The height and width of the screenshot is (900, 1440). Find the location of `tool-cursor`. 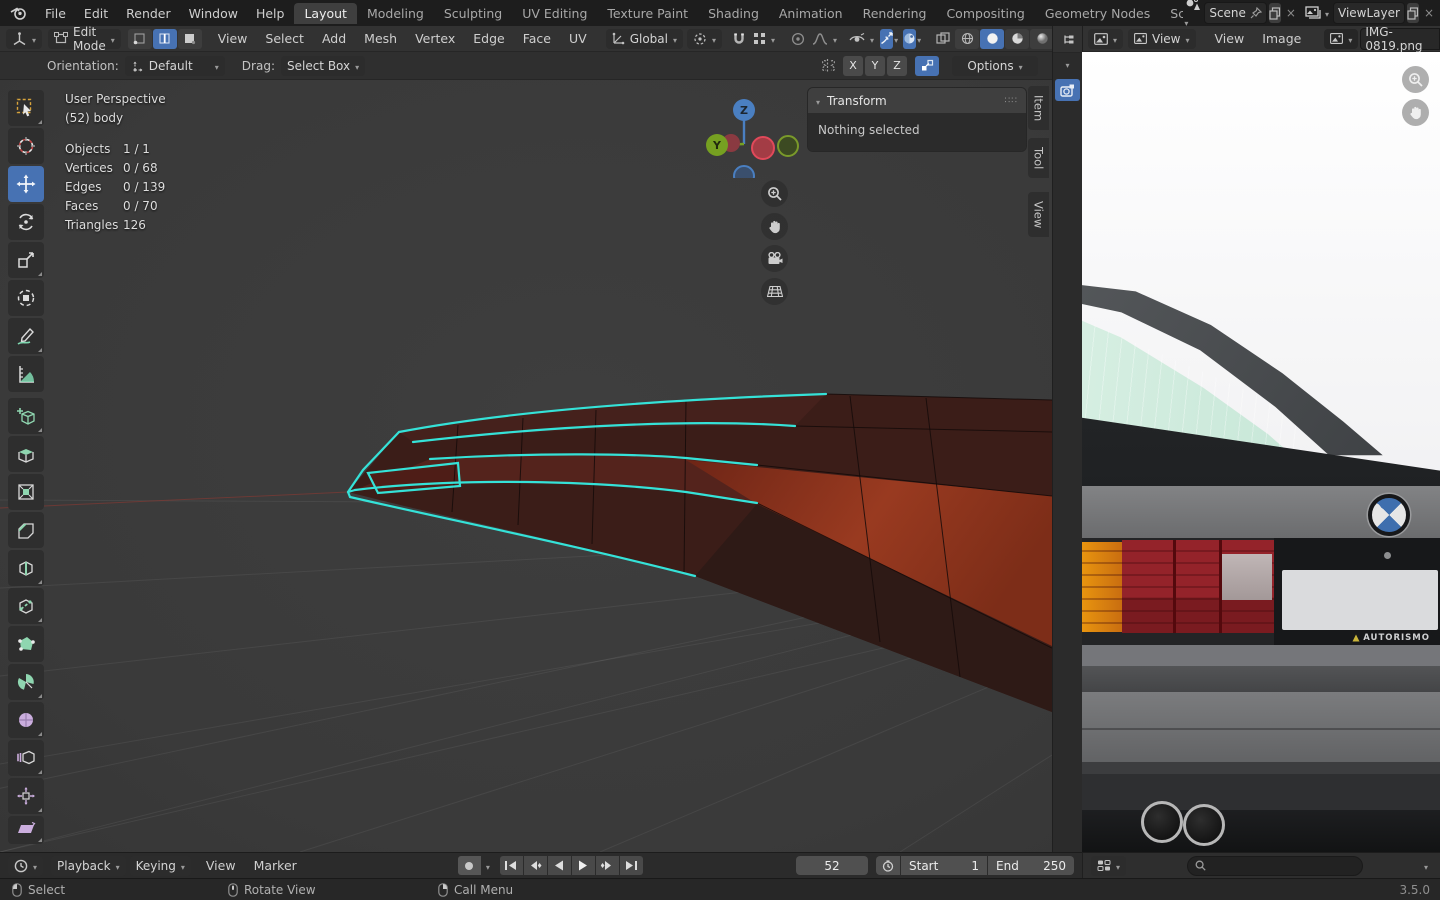

tool-cursor is located at coordinates (26, 146).